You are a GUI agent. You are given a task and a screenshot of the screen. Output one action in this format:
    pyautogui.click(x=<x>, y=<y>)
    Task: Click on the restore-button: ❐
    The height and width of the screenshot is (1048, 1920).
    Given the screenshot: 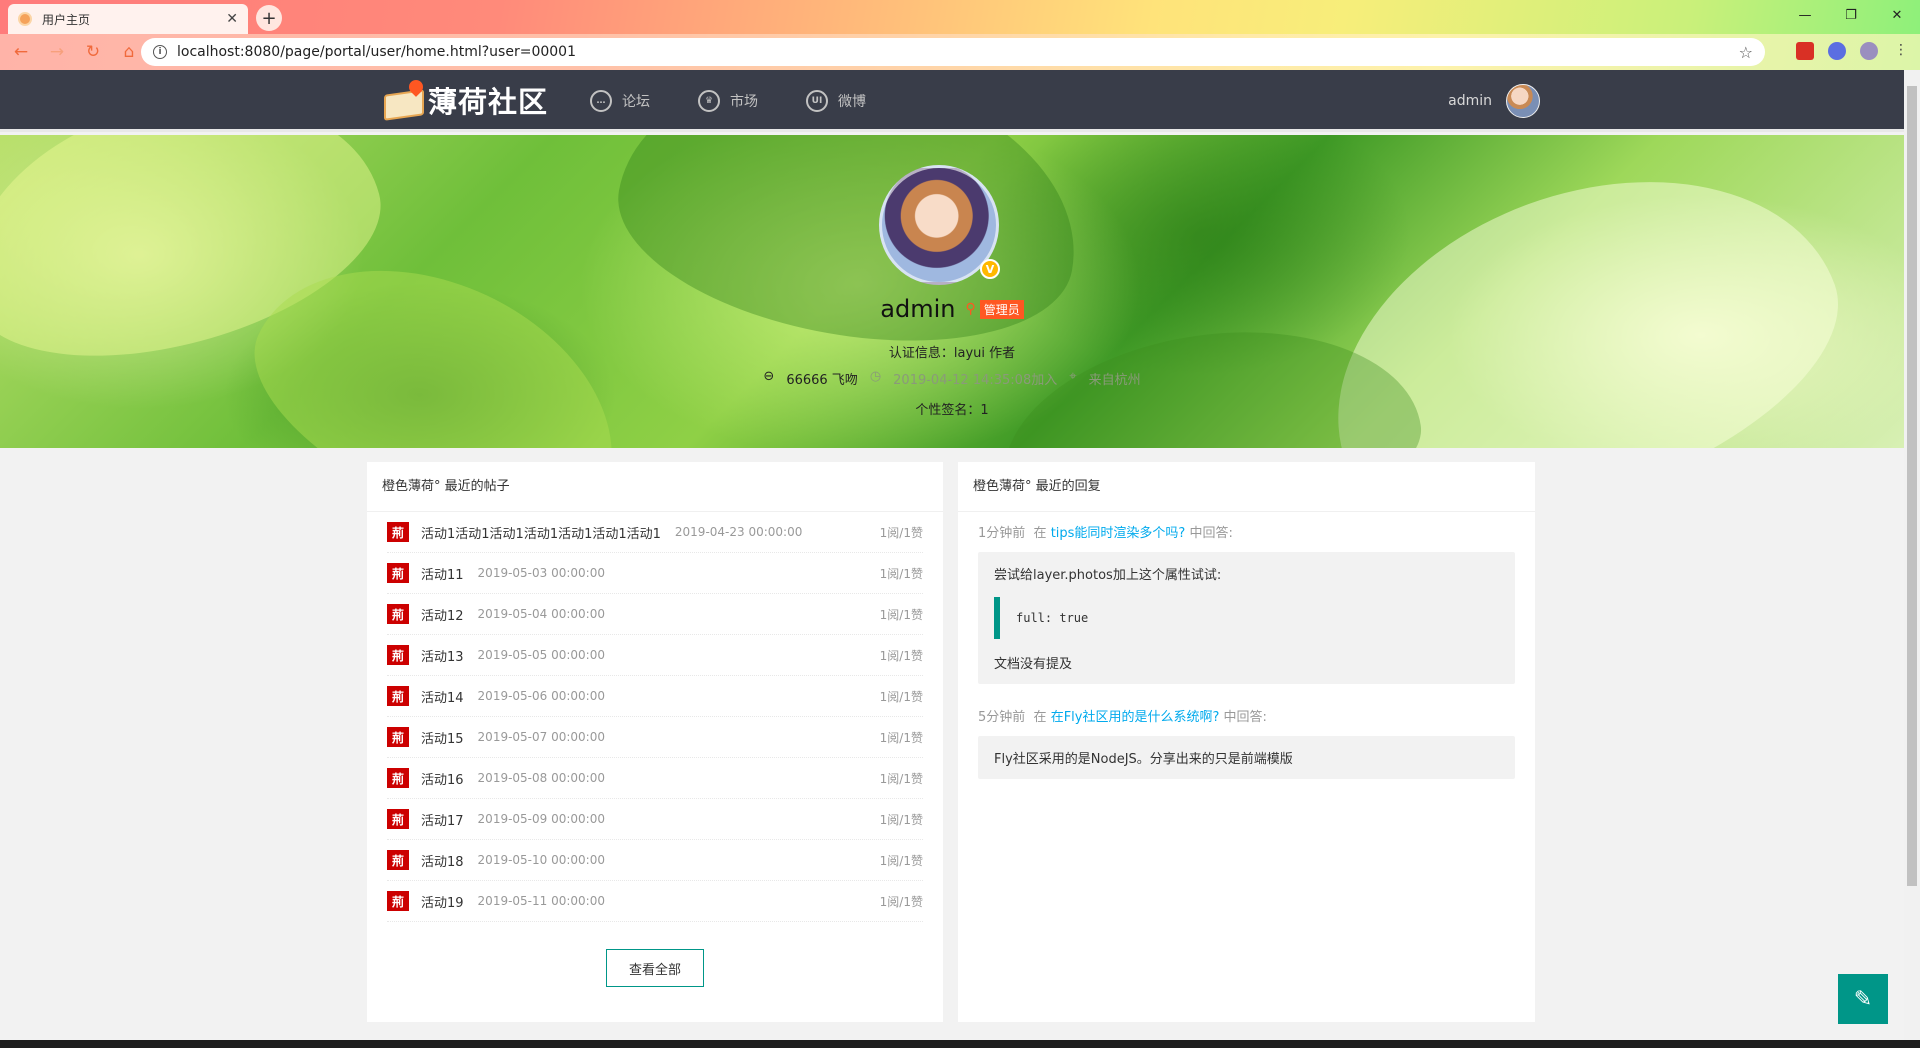 What is the action you would take?
    pyautogui.click(x=1851, y=15)
    